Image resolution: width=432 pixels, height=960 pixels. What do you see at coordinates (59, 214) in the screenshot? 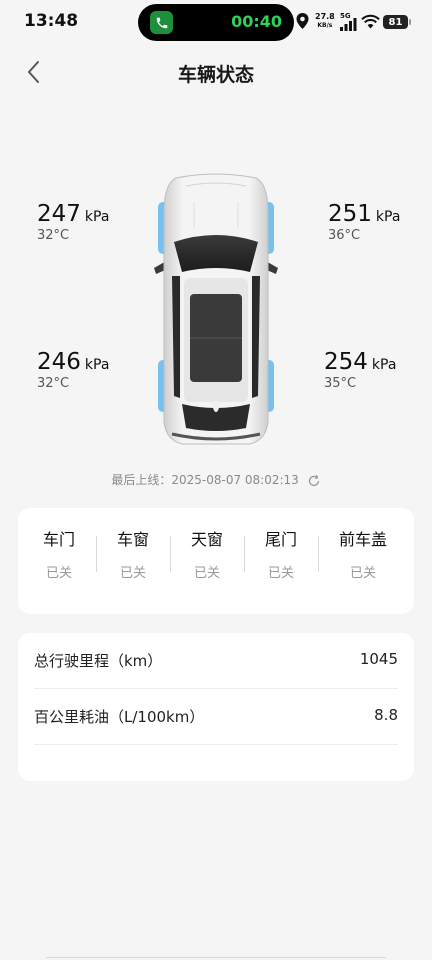
I see `tire-pressure-value: 247` at bounding box center [59, 214].